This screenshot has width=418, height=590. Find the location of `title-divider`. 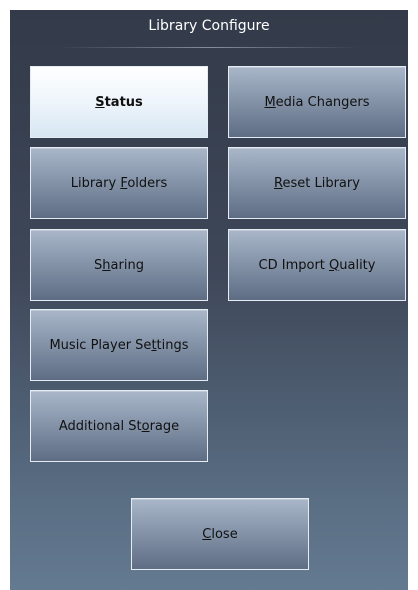

title-divider is located at coordinates (209, 47).